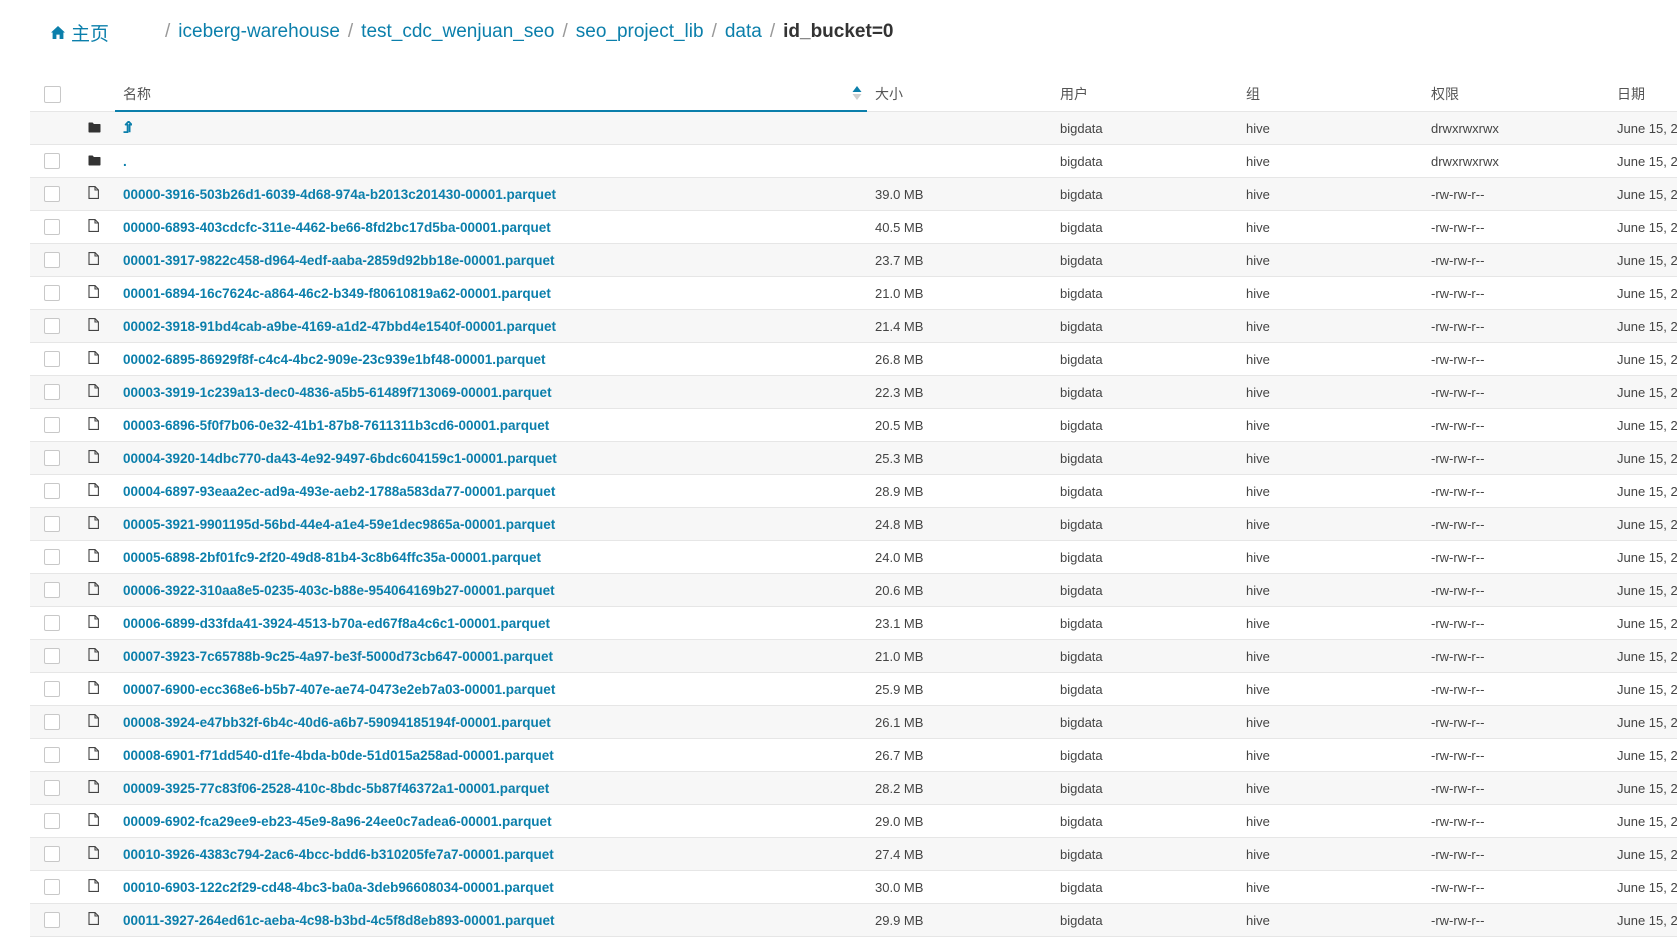 Image resolution: width=1677 pixels, height=937 pixels. What do you see at coordinates (853, 161) in the screenshot?
I see `table-row: . bigdata hive drwxrwxrwx June 15, 20` at bounding box center [853, 161].